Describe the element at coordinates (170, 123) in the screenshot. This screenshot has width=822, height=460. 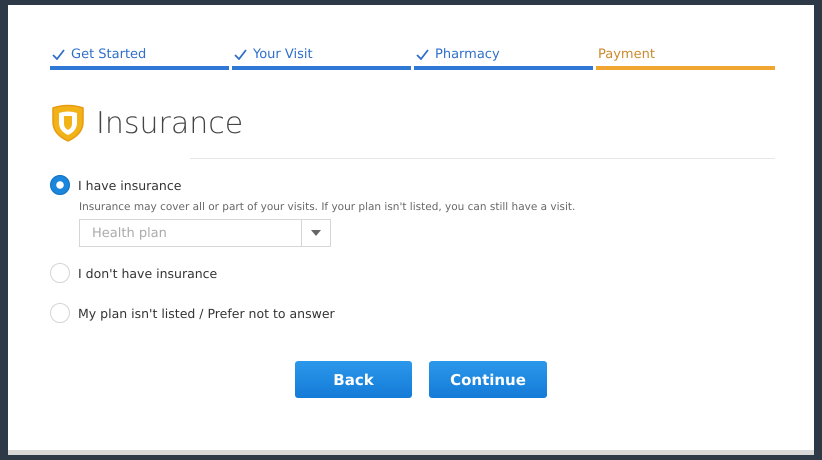
I see `page-title: Insurance` at that location.